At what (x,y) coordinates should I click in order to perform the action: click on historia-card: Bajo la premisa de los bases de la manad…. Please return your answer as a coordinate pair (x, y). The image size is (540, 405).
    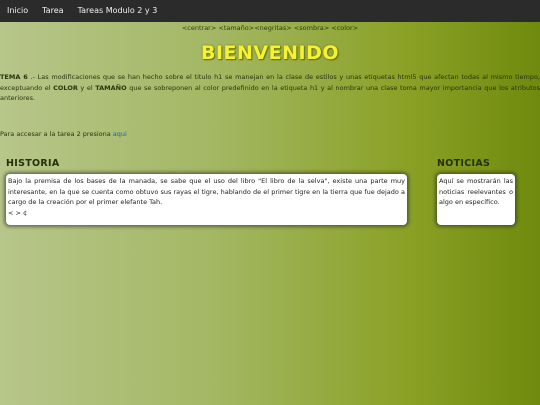
    Looking at the image, I should click on (206, 199).